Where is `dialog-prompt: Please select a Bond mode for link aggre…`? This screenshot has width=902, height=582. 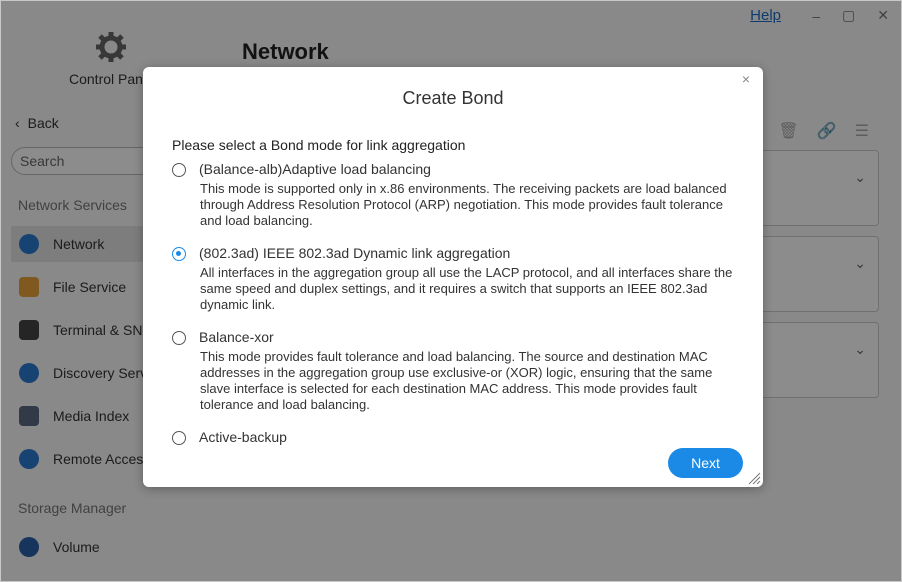 dialog-prompt: Please select a Bond mode for link aggre… is located at coordinates (319, 145).